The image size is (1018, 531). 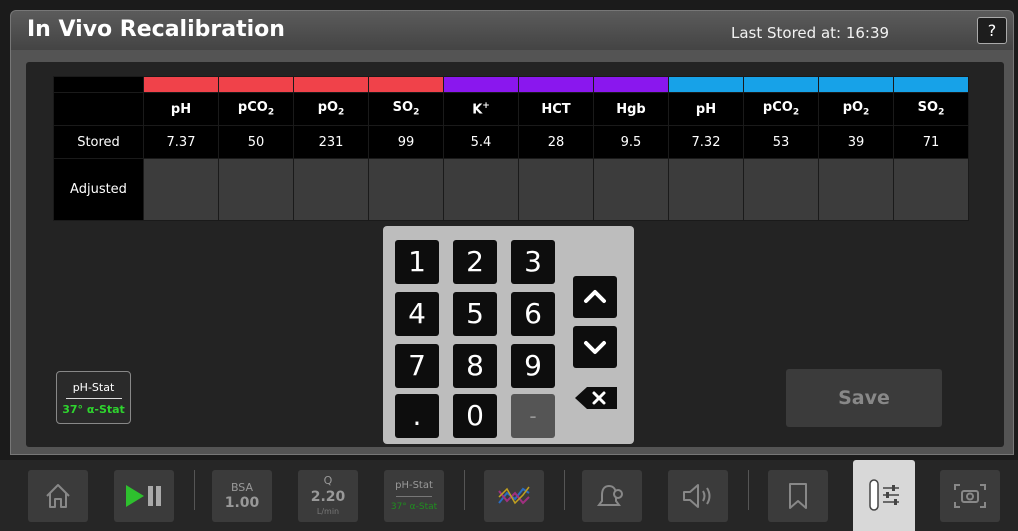 I want to click on bookmark-icon, so click(x=798, y=496).